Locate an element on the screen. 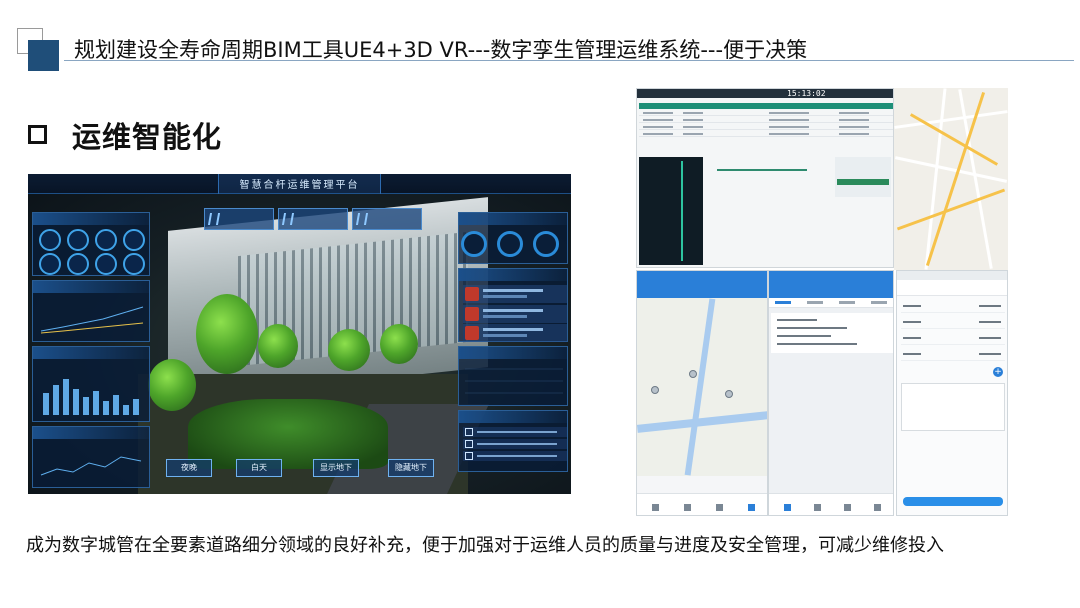 This screenshot has width=1080, height=608. workorder-card is located at coordinates (832, 333).